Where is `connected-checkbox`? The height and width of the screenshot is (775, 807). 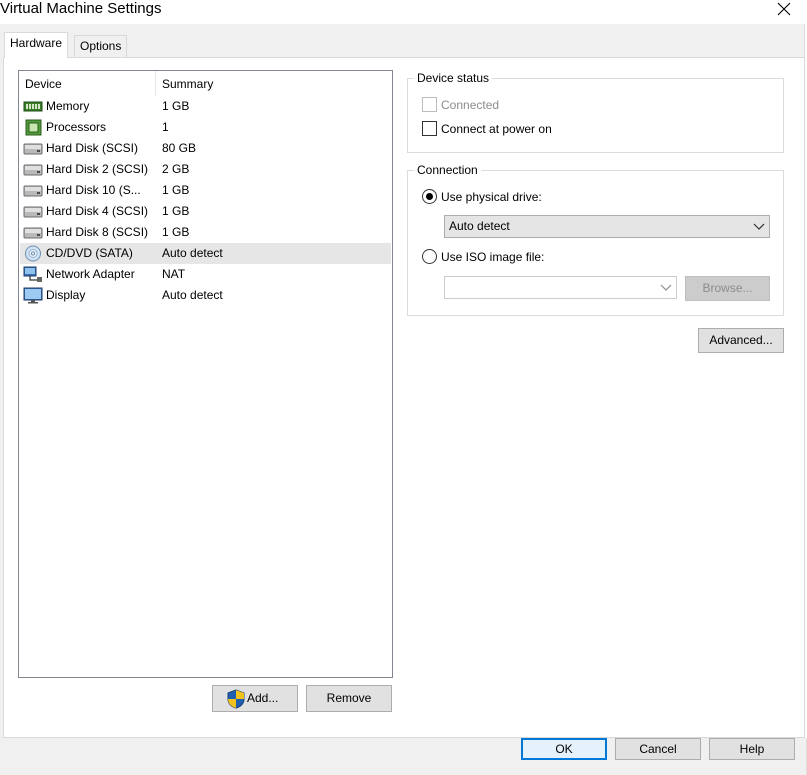 connected-checkbox is located at coordinates (429, 104).